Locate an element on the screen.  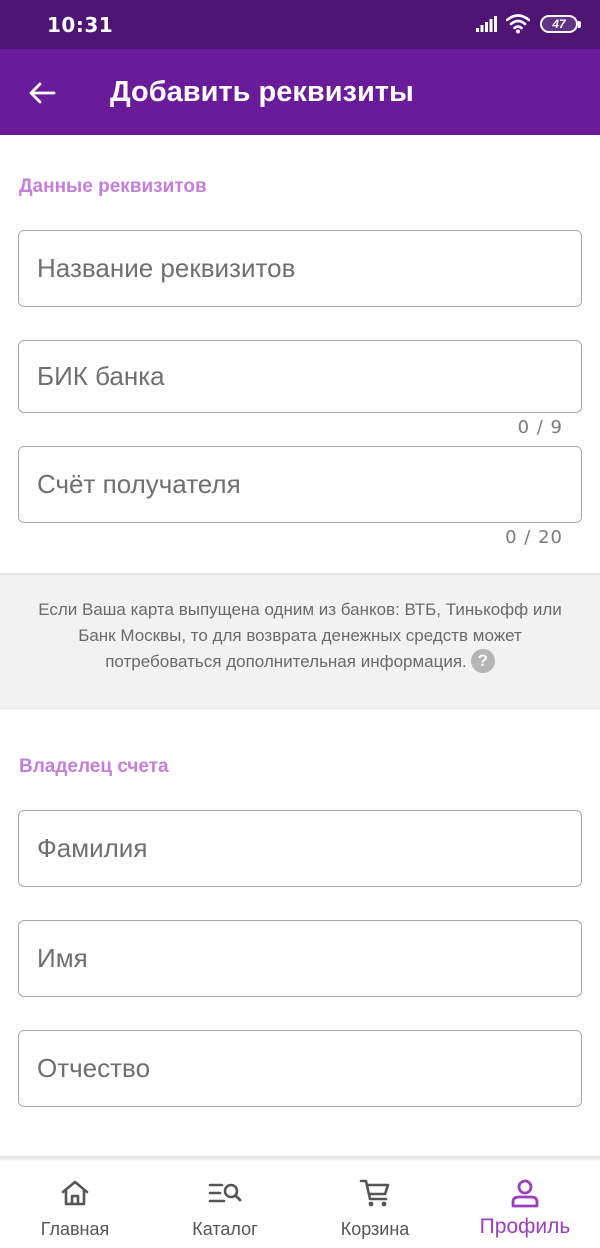
section-label-requisites: Данные реквизитов is located at coordinates (113, 186).